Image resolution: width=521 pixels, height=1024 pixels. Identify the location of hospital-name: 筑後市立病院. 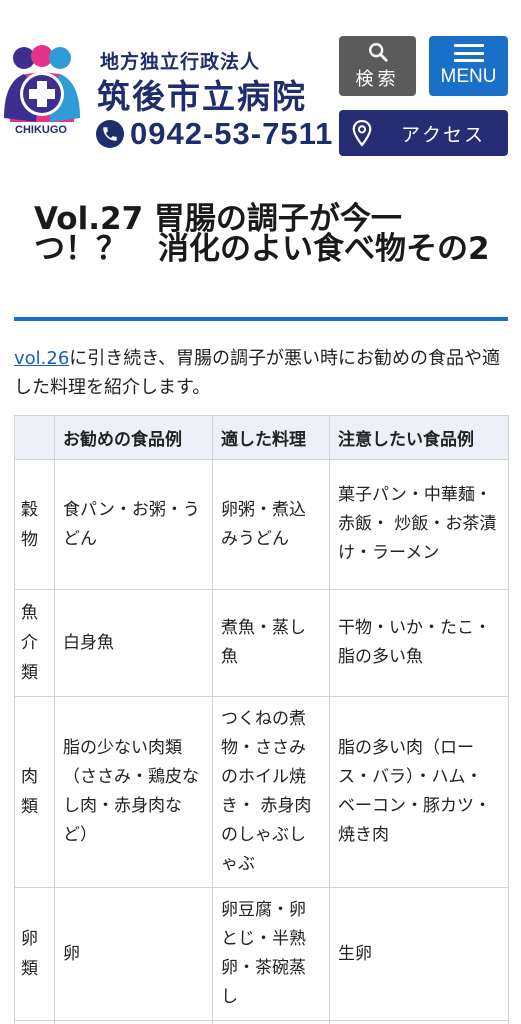
(202, 94).